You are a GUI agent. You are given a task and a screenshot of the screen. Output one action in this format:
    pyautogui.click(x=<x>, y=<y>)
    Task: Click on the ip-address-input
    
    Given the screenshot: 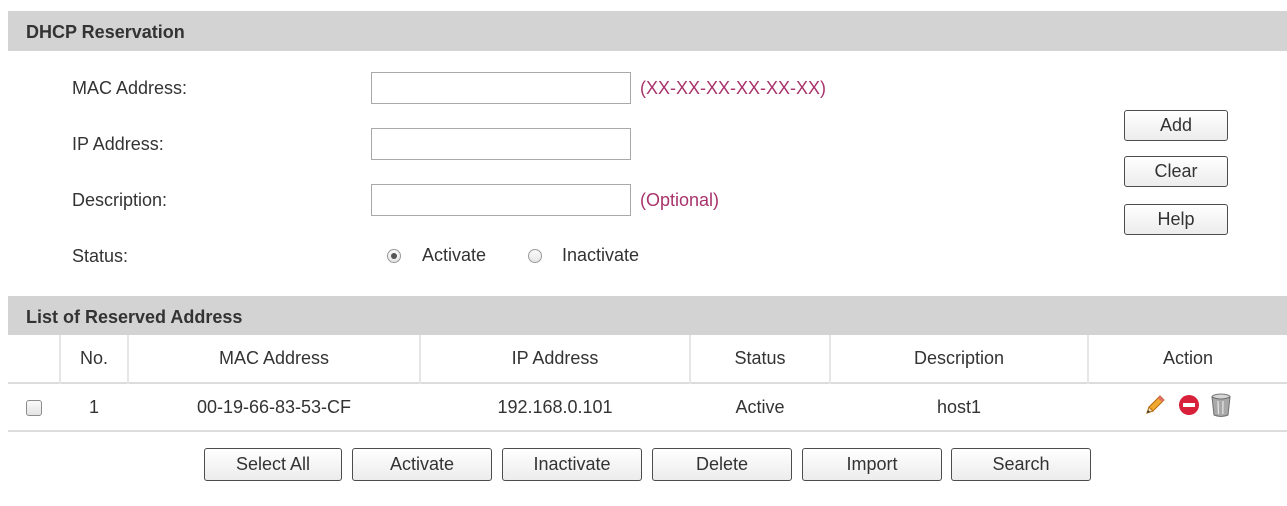 What is the action you would take?
    pyautogui.click(x=501, y=144)
    